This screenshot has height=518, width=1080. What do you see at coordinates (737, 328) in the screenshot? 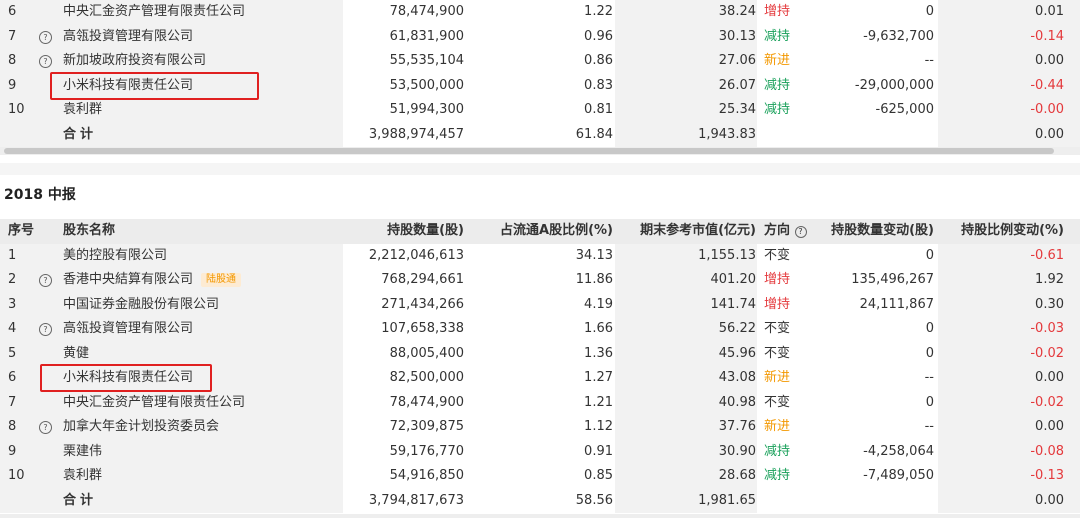
I see `market-value: 56.22` at bounding box center [737, 328].